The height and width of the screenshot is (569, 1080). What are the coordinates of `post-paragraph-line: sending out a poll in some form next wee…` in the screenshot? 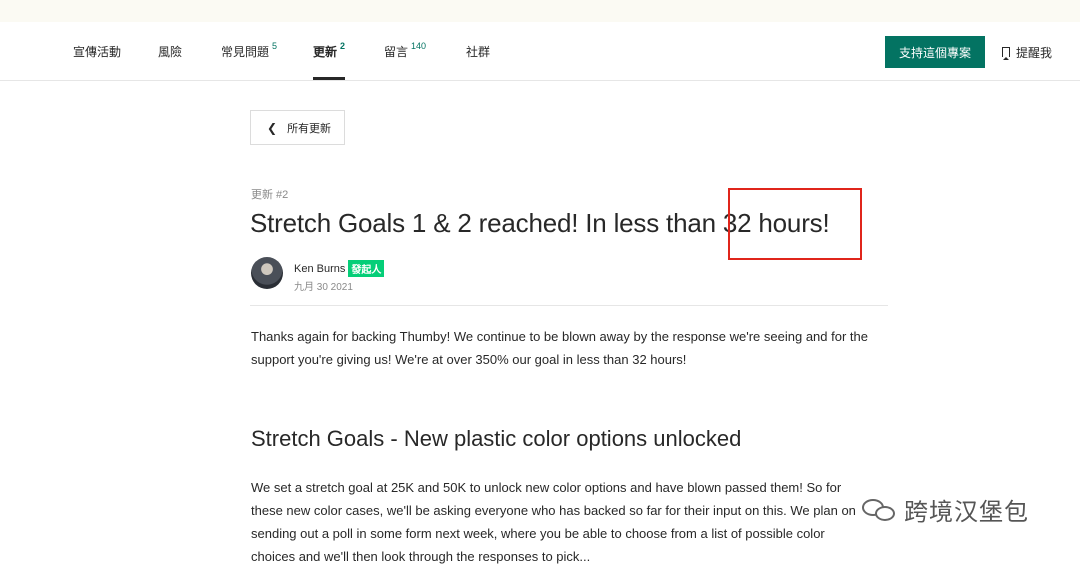 It's located at (538, 533).